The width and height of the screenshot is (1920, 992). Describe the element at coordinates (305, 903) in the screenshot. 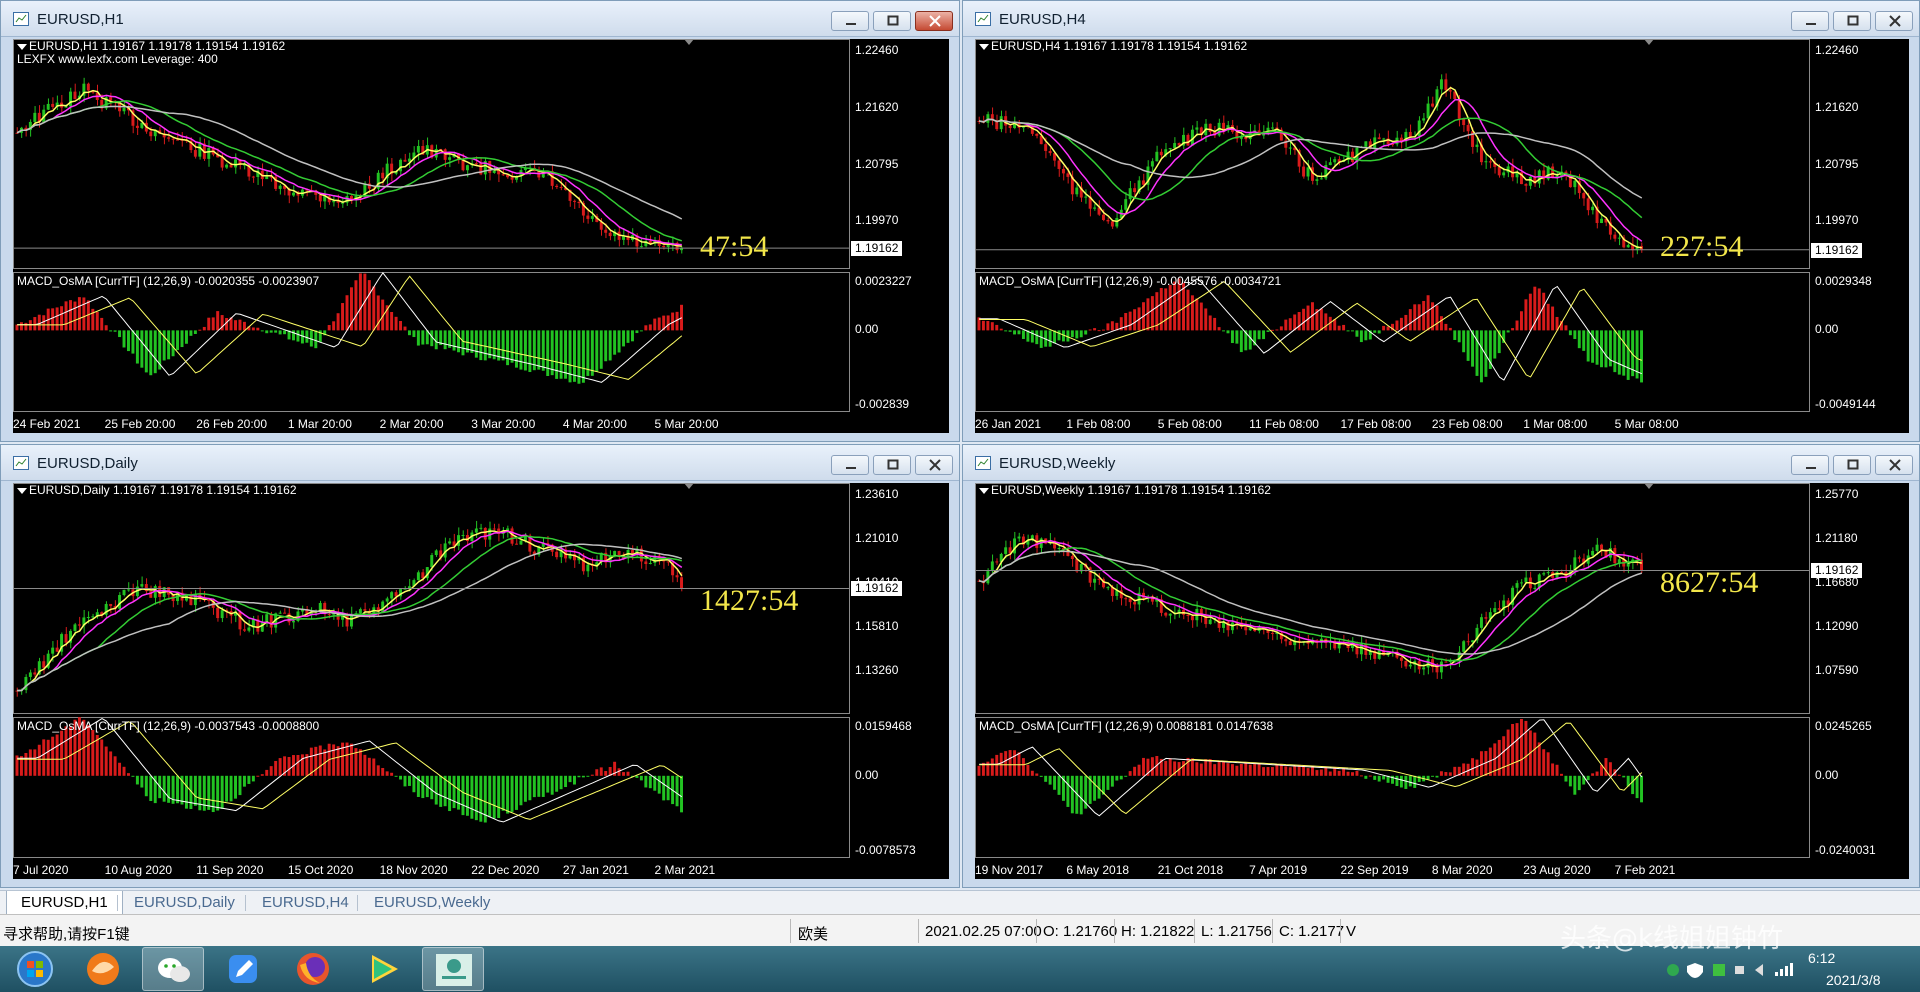

I see `chart-tab: EURUSD,H4` at that location.